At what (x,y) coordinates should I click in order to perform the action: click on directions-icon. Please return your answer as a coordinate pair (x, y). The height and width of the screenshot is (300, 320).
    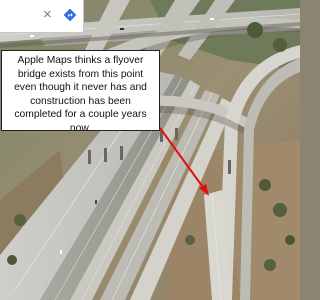
    Looking at the image, I should click on (70, 15).